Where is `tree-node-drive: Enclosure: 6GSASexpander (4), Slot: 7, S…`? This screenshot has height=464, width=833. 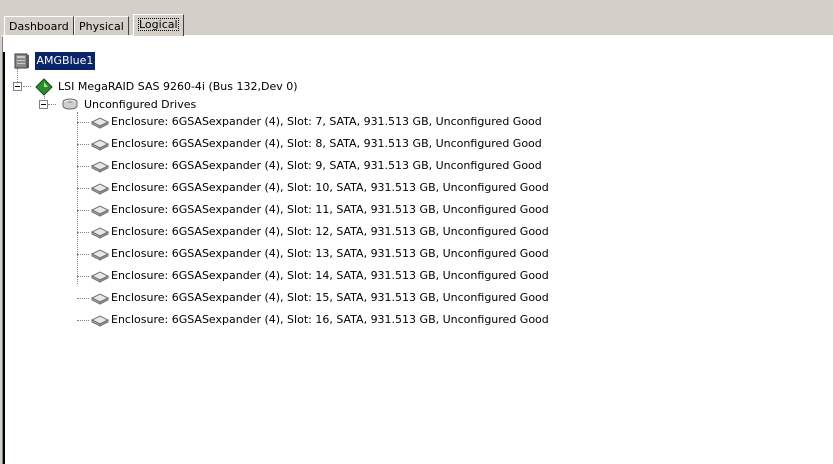 tree-node-drive: Enclosure: 6GSASexpander (4), Slot: 7, S… is located at coordinates (317, 122).